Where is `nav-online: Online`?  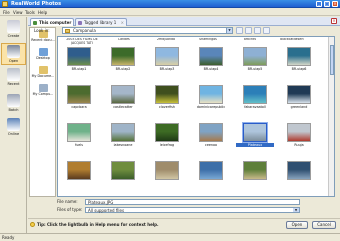
nav-online: Online is located at coordinates (13, 128).